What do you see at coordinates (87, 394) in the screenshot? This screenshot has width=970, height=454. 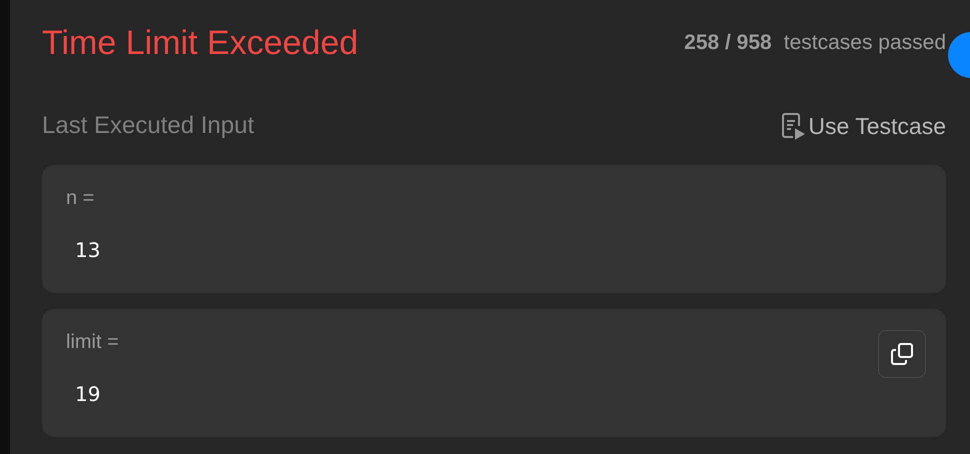 I see `input-value: 19` at bounding box center [87, 394].